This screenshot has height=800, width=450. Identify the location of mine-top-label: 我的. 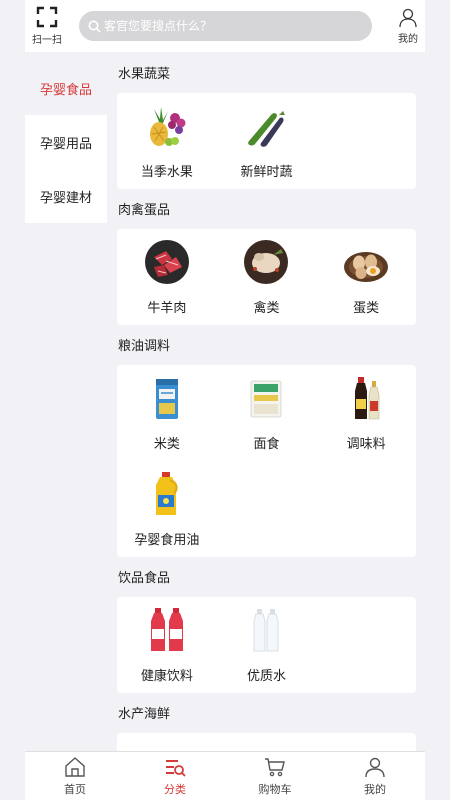
(408, 39).